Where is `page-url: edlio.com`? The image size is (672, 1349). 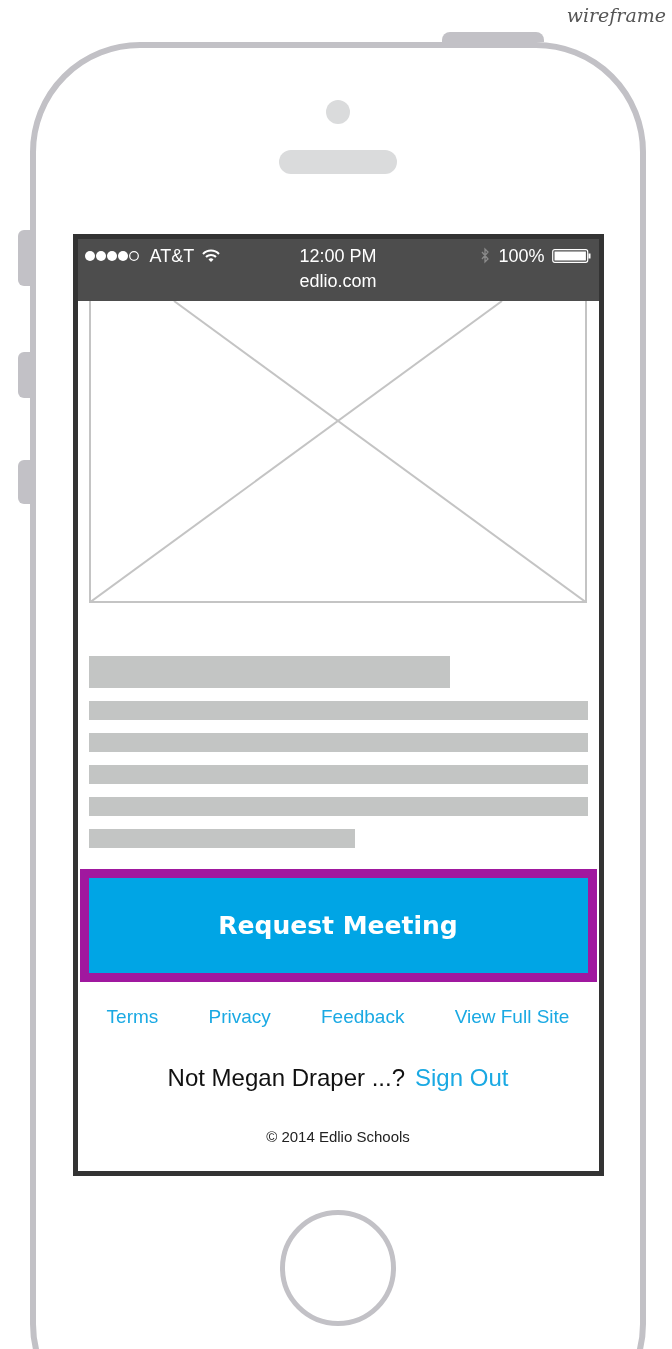 page-url: edlio.com is located at coordinates (338, 281).